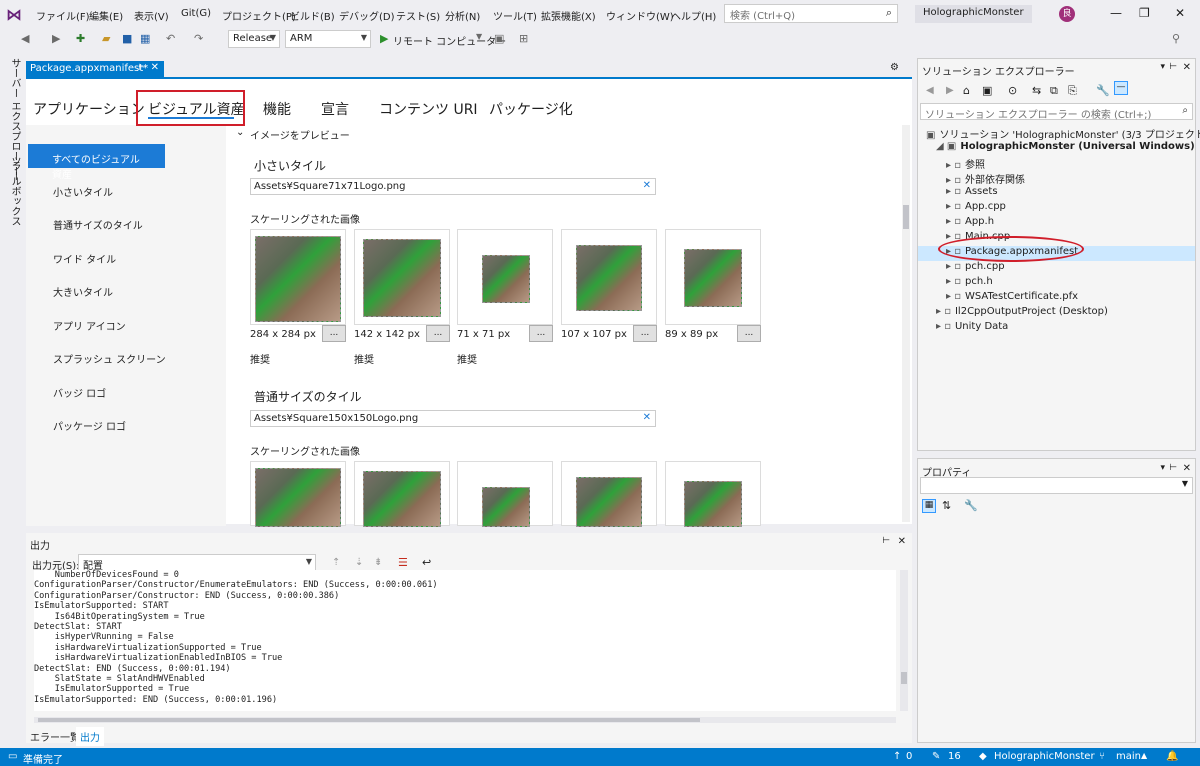 Image resolution: width=1200 pixels, height=766 pixels. Describe the element at coordinates (359, 562) in the screenshot. I see `goto-next-icon: ⇣` at that location.